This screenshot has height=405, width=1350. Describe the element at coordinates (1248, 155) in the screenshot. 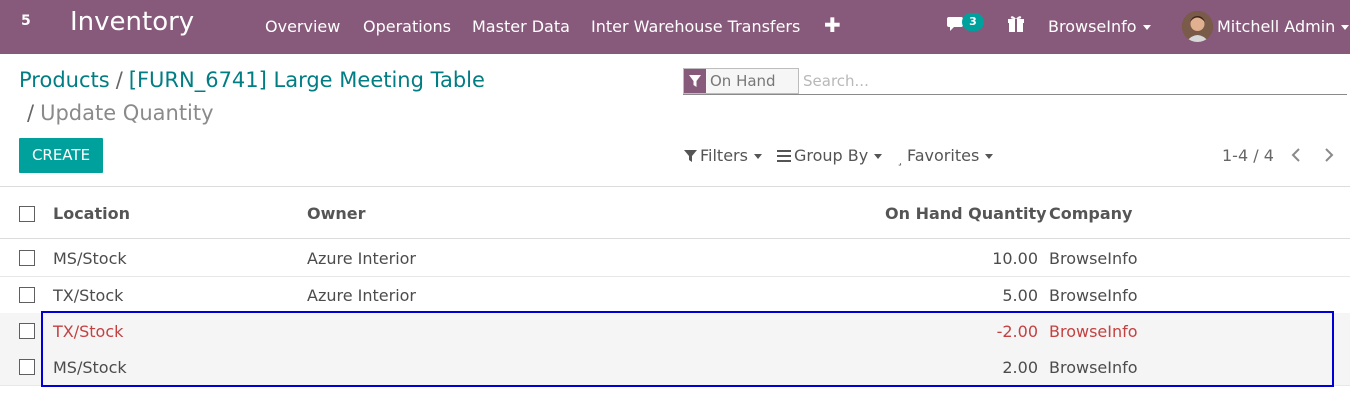

I see `pager-value: 1-4 / 4` at that location.